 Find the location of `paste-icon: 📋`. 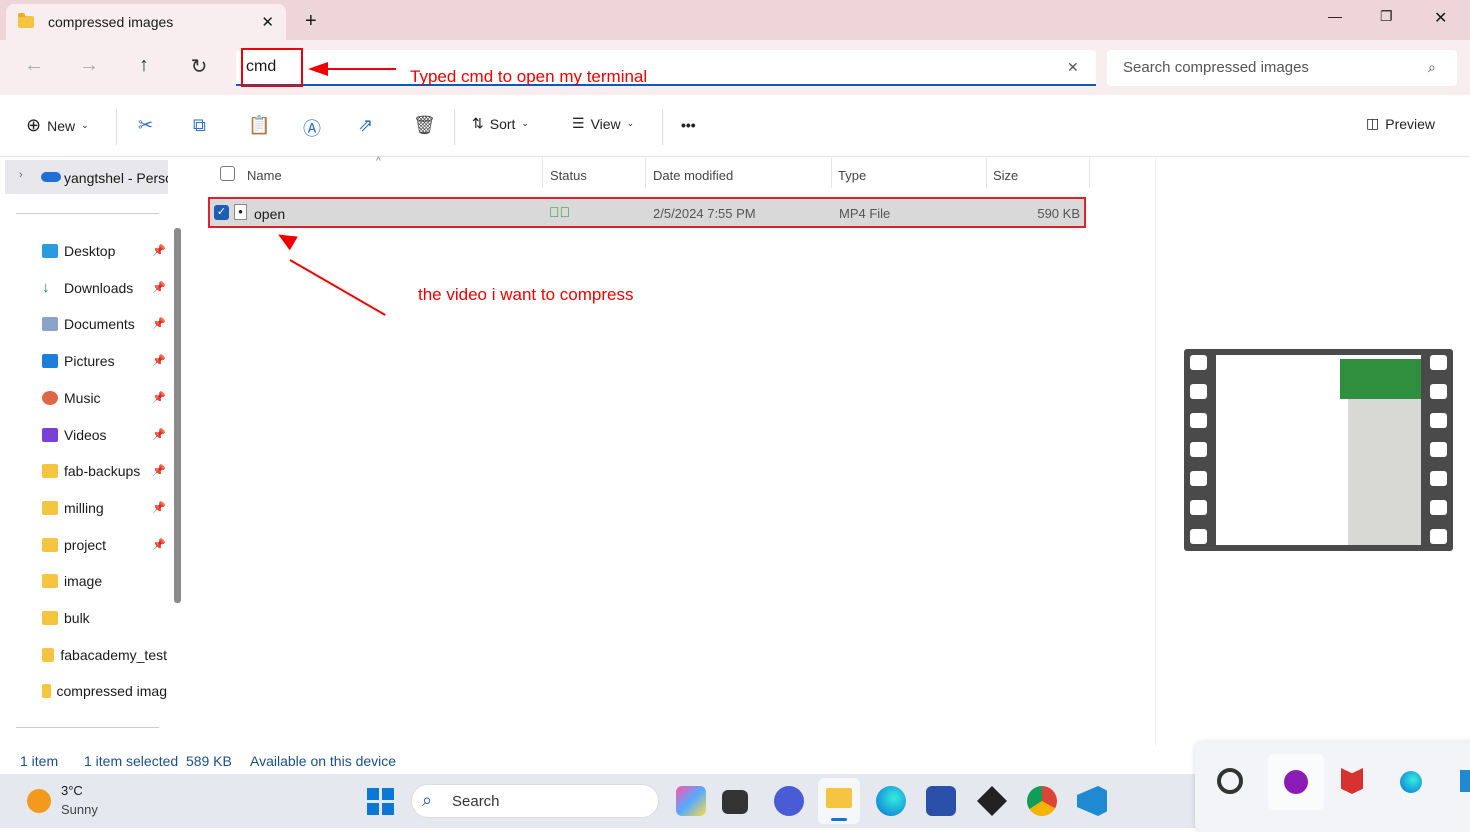

paste-icon: 📋 is located at coordinates (259, 125).